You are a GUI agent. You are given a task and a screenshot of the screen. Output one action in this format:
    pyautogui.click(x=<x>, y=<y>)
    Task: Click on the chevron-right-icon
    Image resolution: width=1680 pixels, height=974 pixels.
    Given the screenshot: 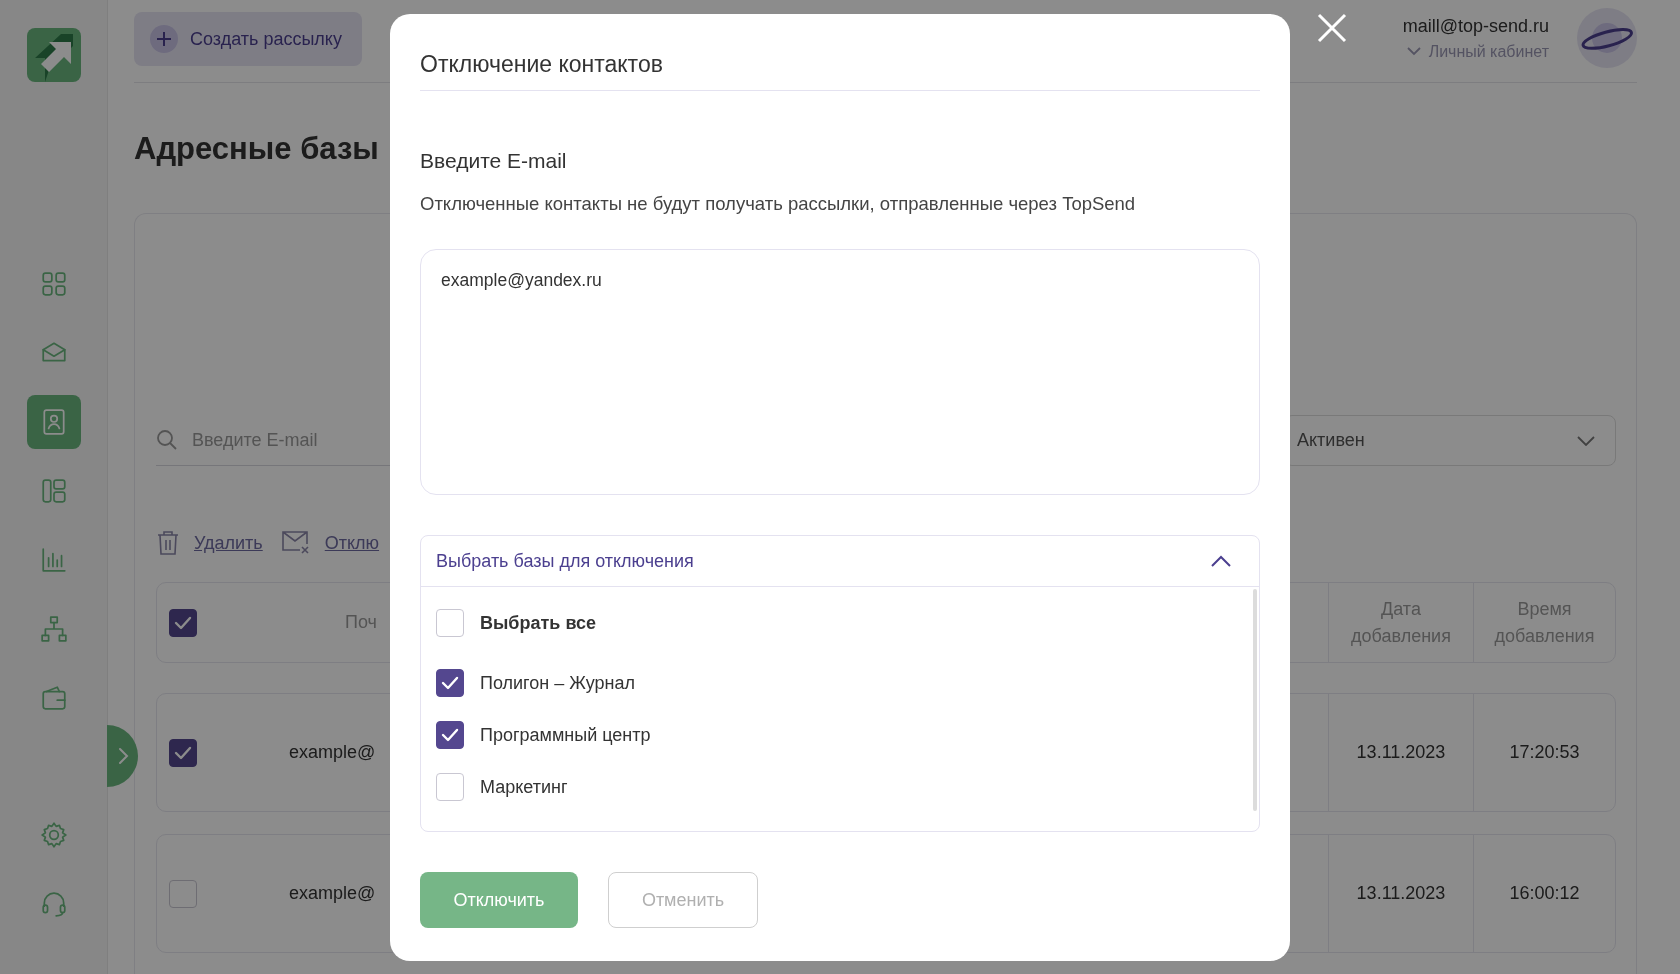 What is the action you would take?
    pyautogui.click(x=122, y=756)
    